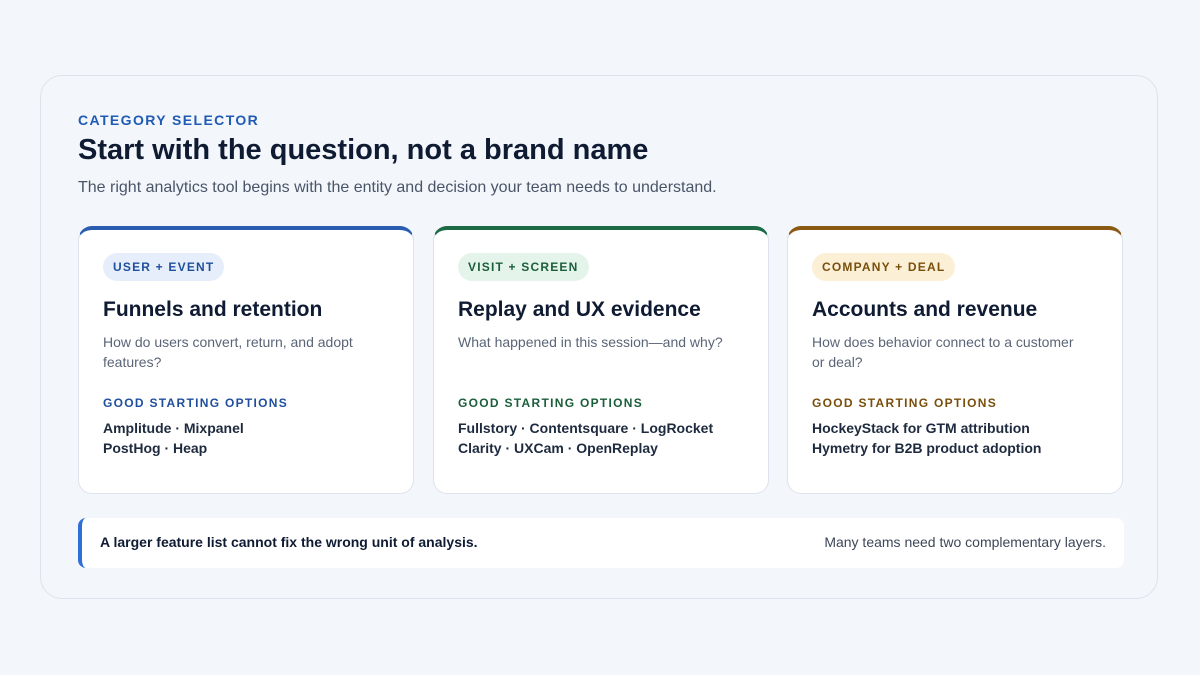  What do you see at coordinates (155, 448) in the screenshot?
I see `options-line: PostHog · Heap` at bounding box center [155, 448].